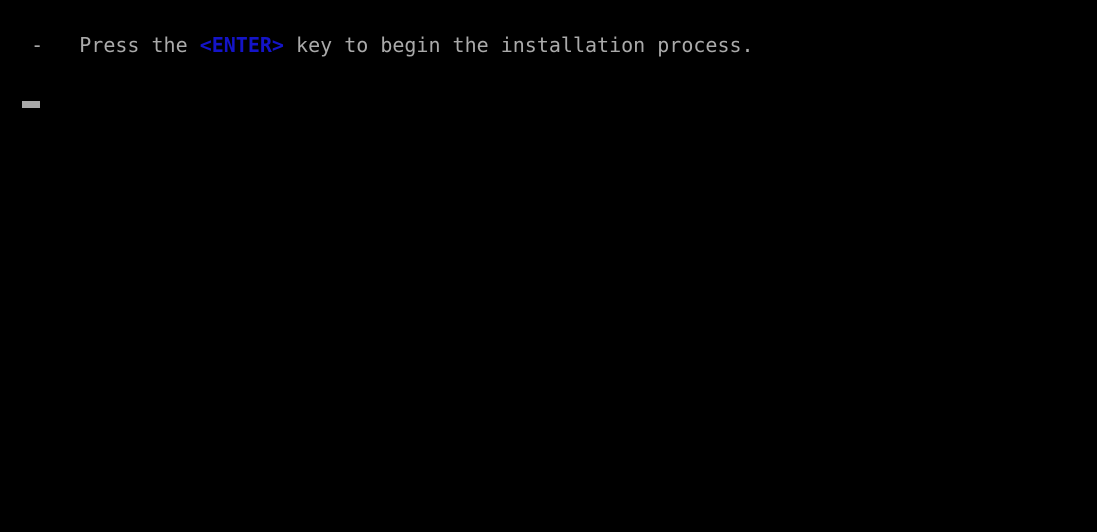  I want to click on instruction-gap, so click(61, 45).